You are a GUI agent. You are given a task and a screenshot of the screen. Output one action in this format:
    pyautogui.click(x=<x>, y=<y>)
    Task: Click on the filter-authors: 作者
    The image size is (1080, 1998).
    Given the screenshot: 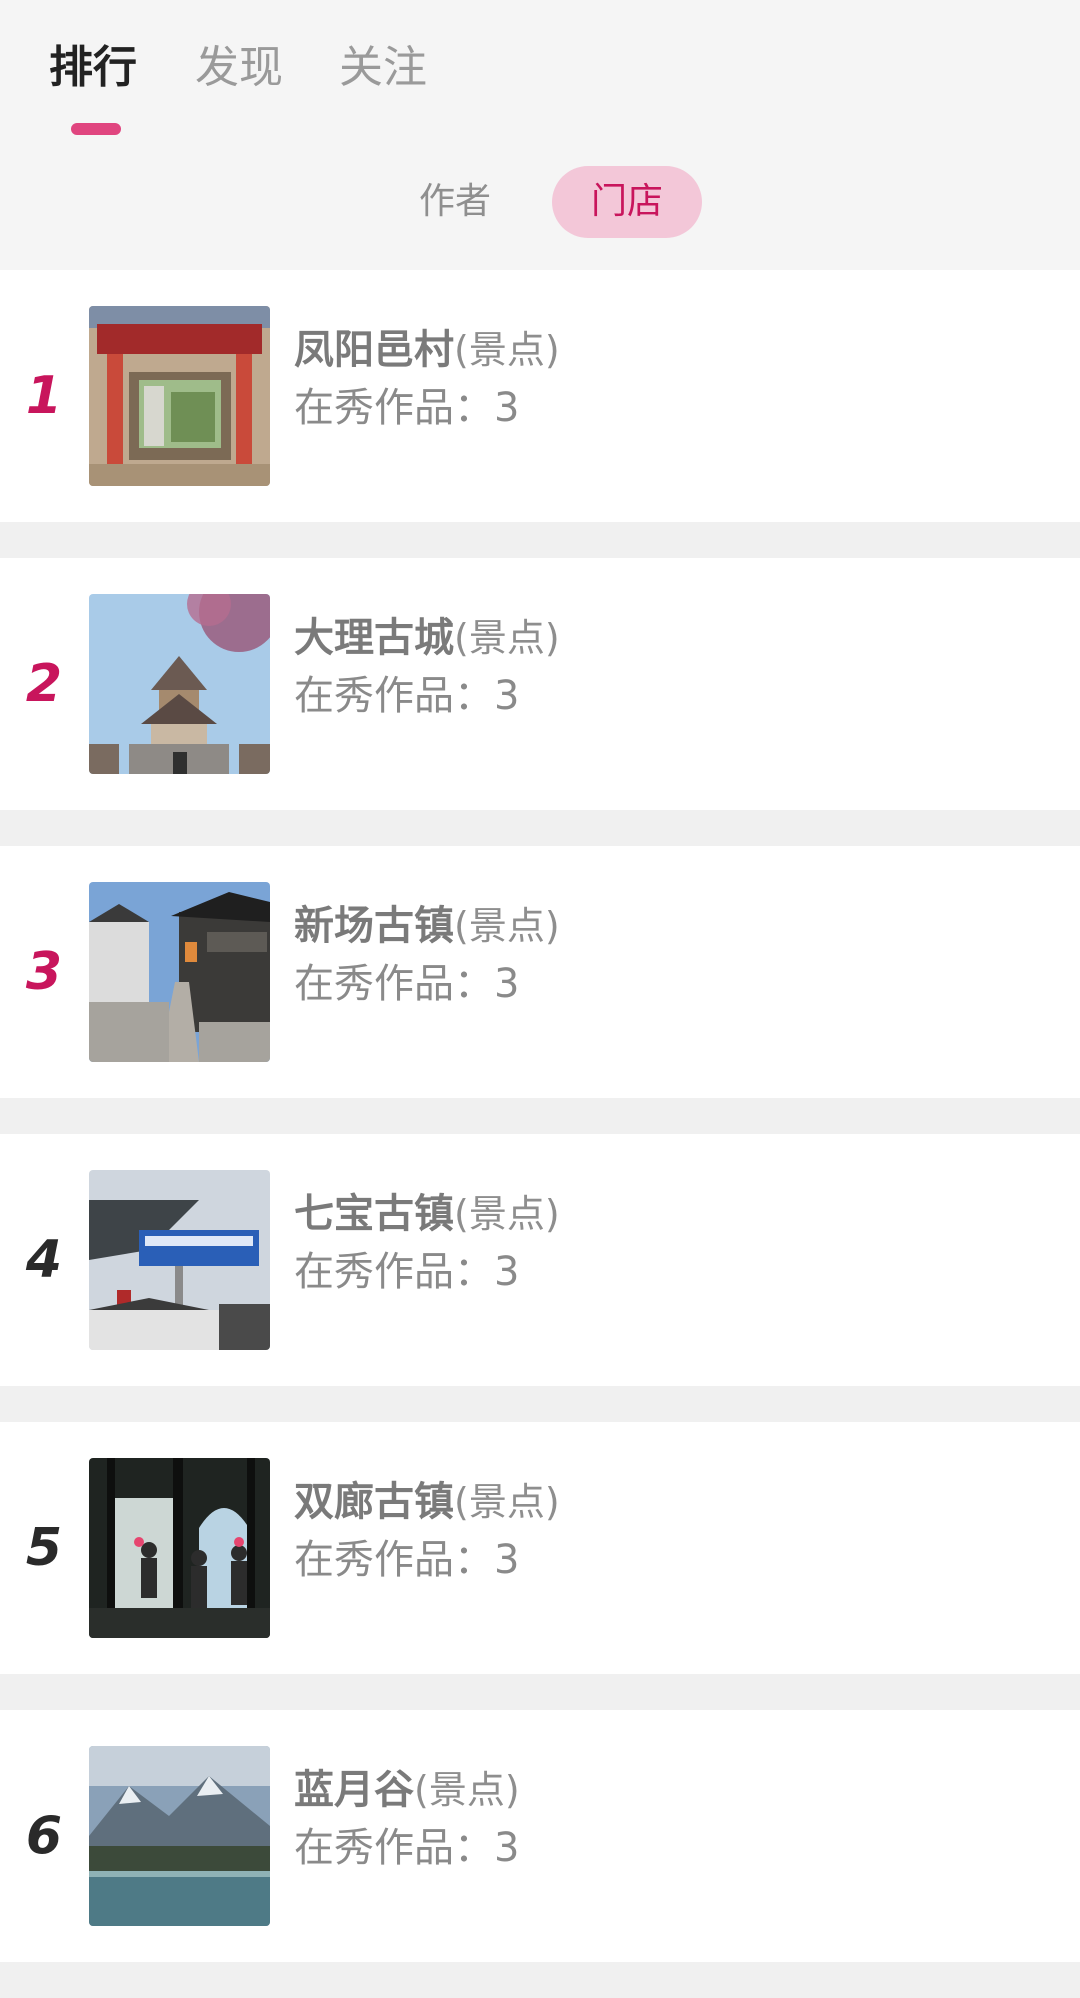 What is the action you would take?
    pyautogui.click(x=455, y=202)
    